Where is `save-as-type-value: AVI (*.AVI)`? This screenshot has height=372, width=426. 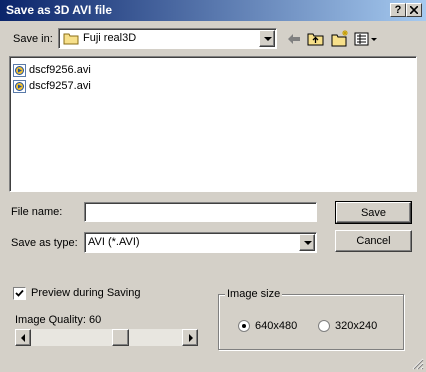
save-as-type-value: AVI (*.AVI) is located at coordinates (114, 242).